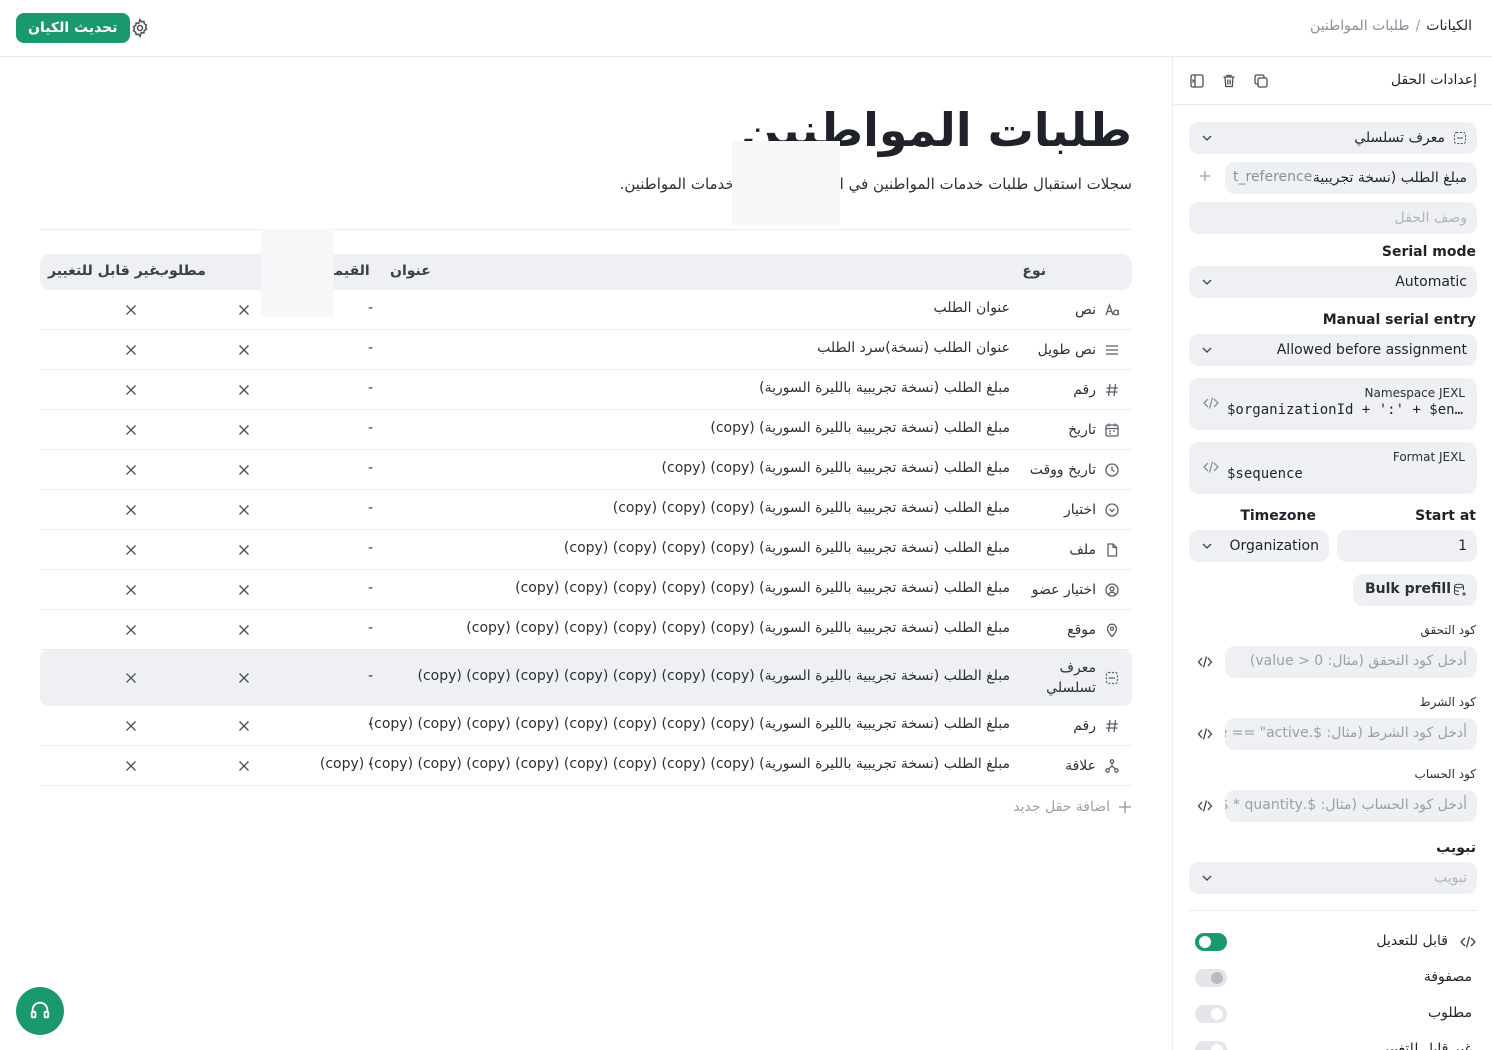 Image resolution: width=1492 pixels, height=1050 pixels. What do you see at coordinates (1072, 807) in the screenshot?
I see `add-field-button: اضافة حقل جديد` at bounding box center [1072, 807].